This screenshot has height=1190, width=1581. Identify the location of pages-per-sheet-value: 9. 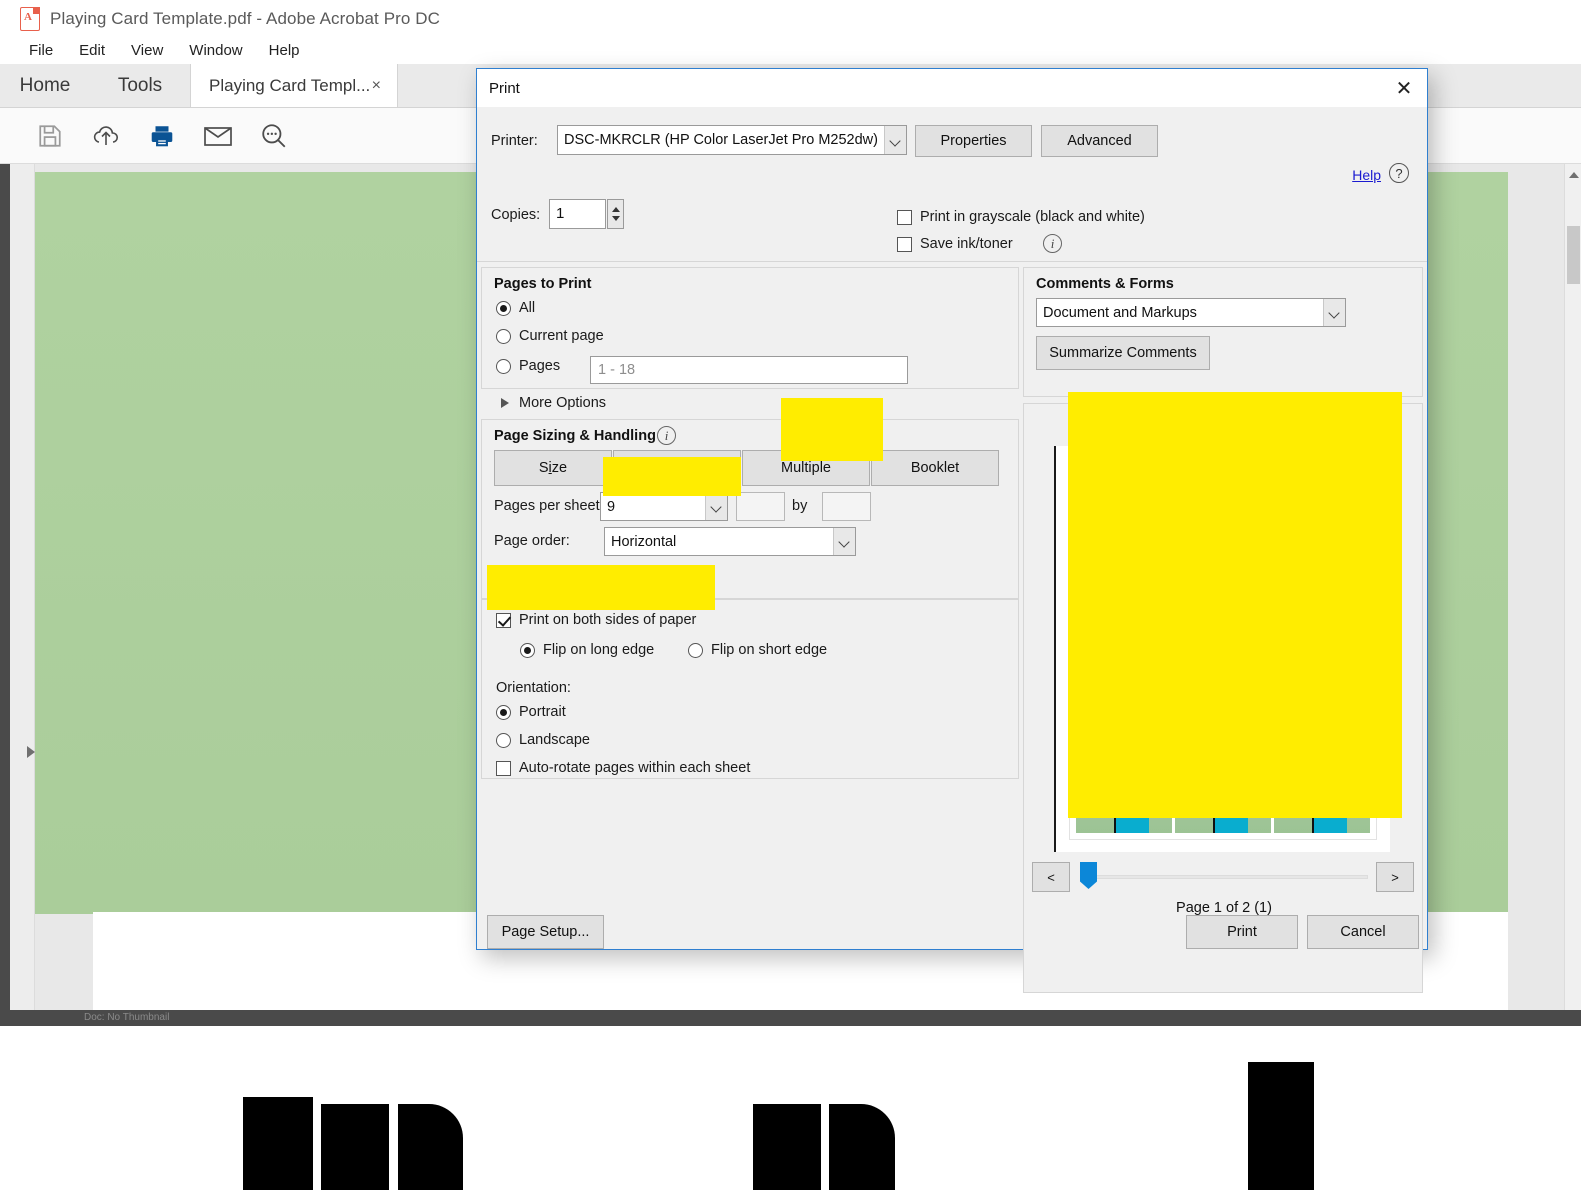
(653, 507).